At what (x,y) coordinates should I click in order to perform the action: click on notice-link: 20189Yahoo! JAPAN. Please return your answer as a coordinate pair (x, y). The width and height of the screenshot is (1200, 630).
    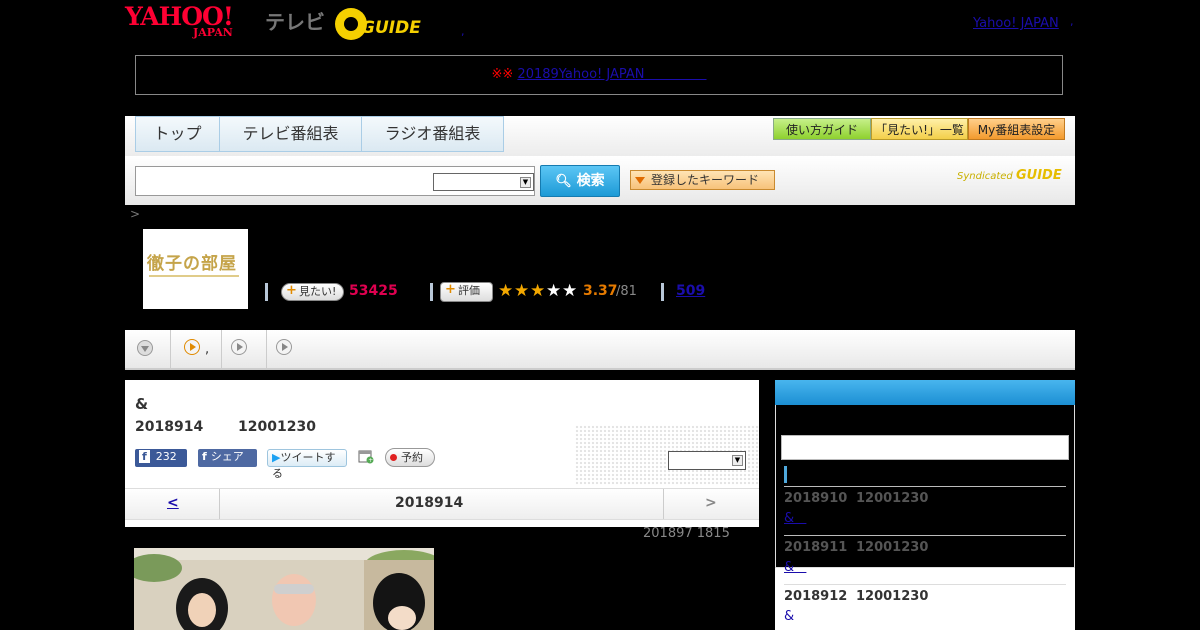
    Looking at the image, I should click on (580, 74).